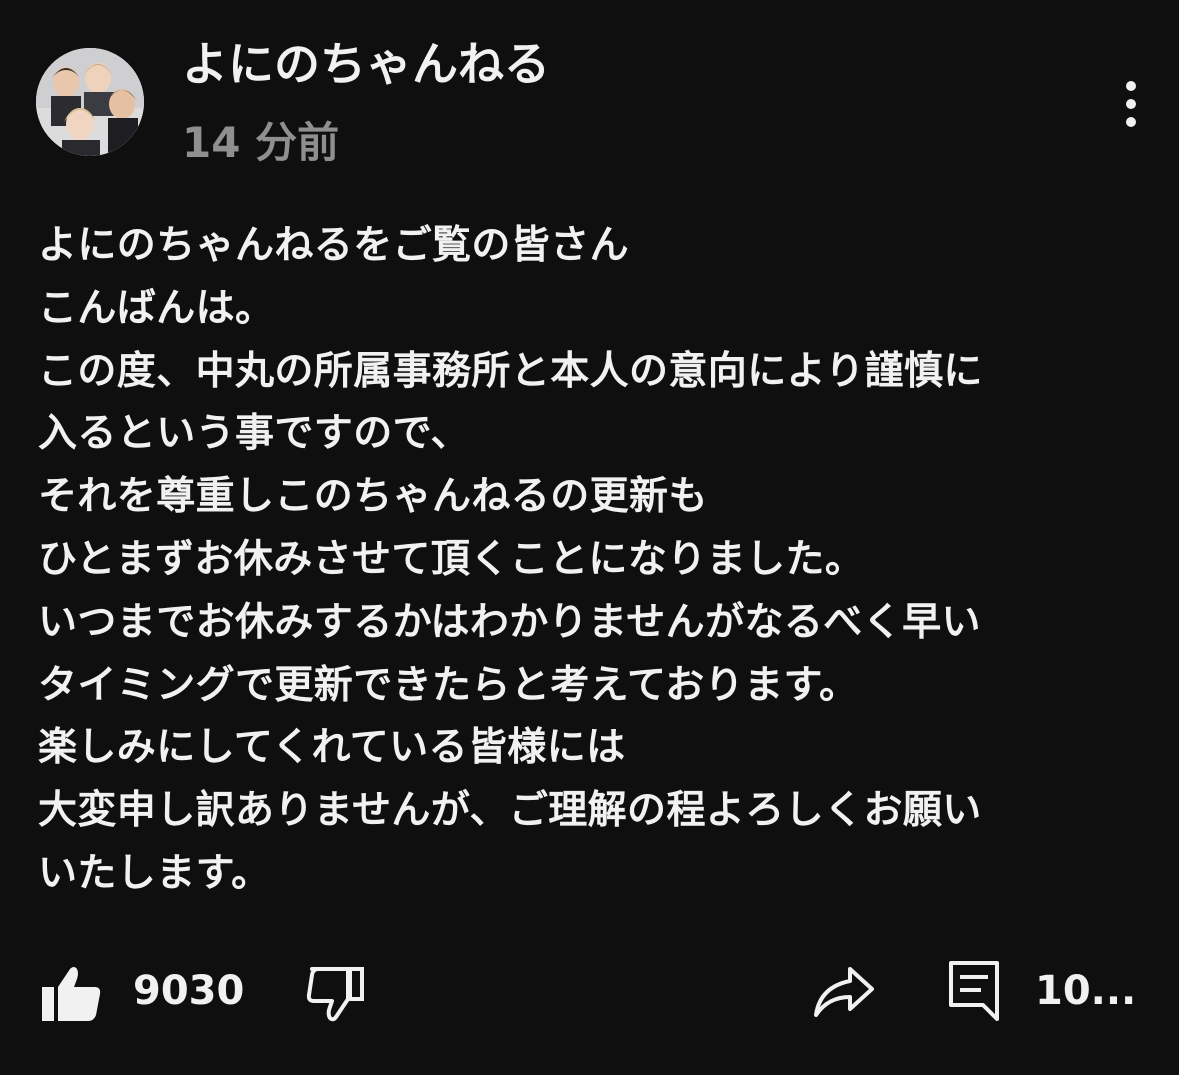  Describe the element at coordinates (154, 873) in the screenshot. I see `post-text-line: いたします。` at that location.